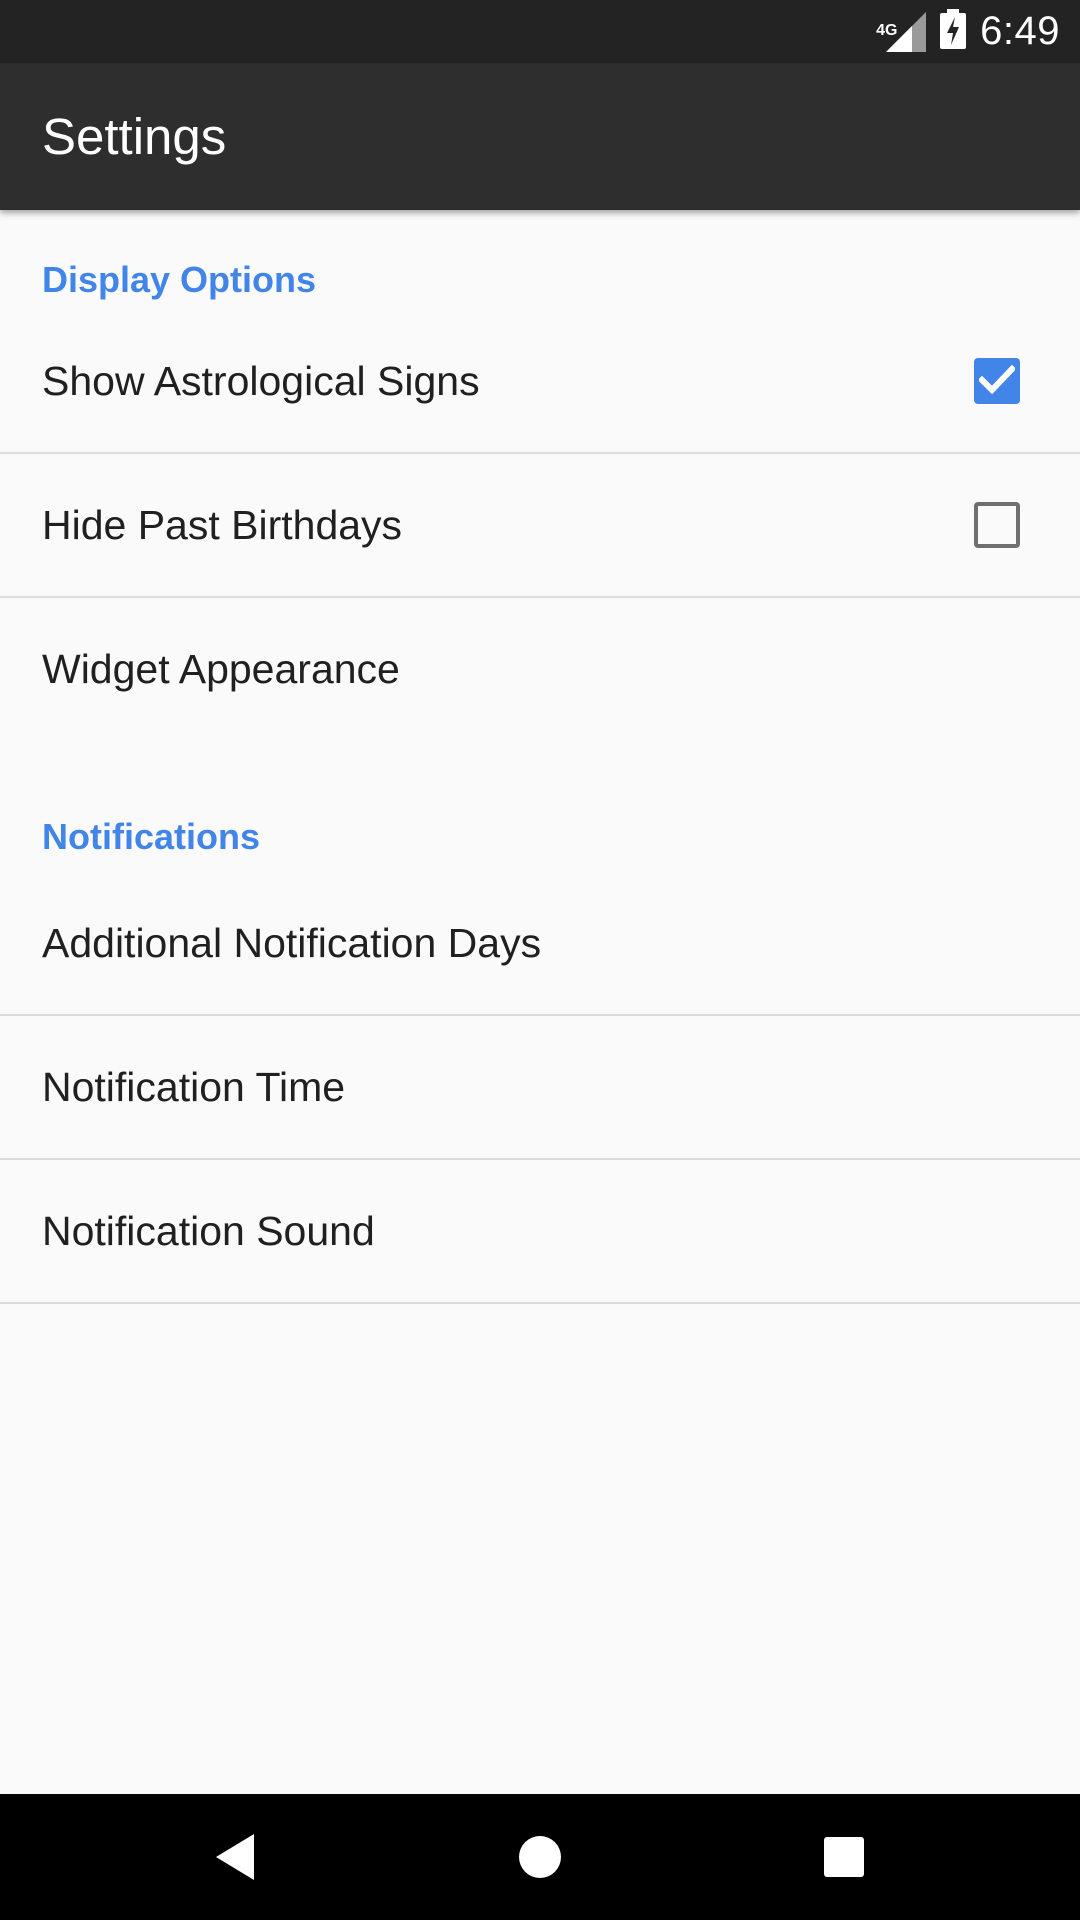  I want to click on checkmark-icon, so click(997, 380).